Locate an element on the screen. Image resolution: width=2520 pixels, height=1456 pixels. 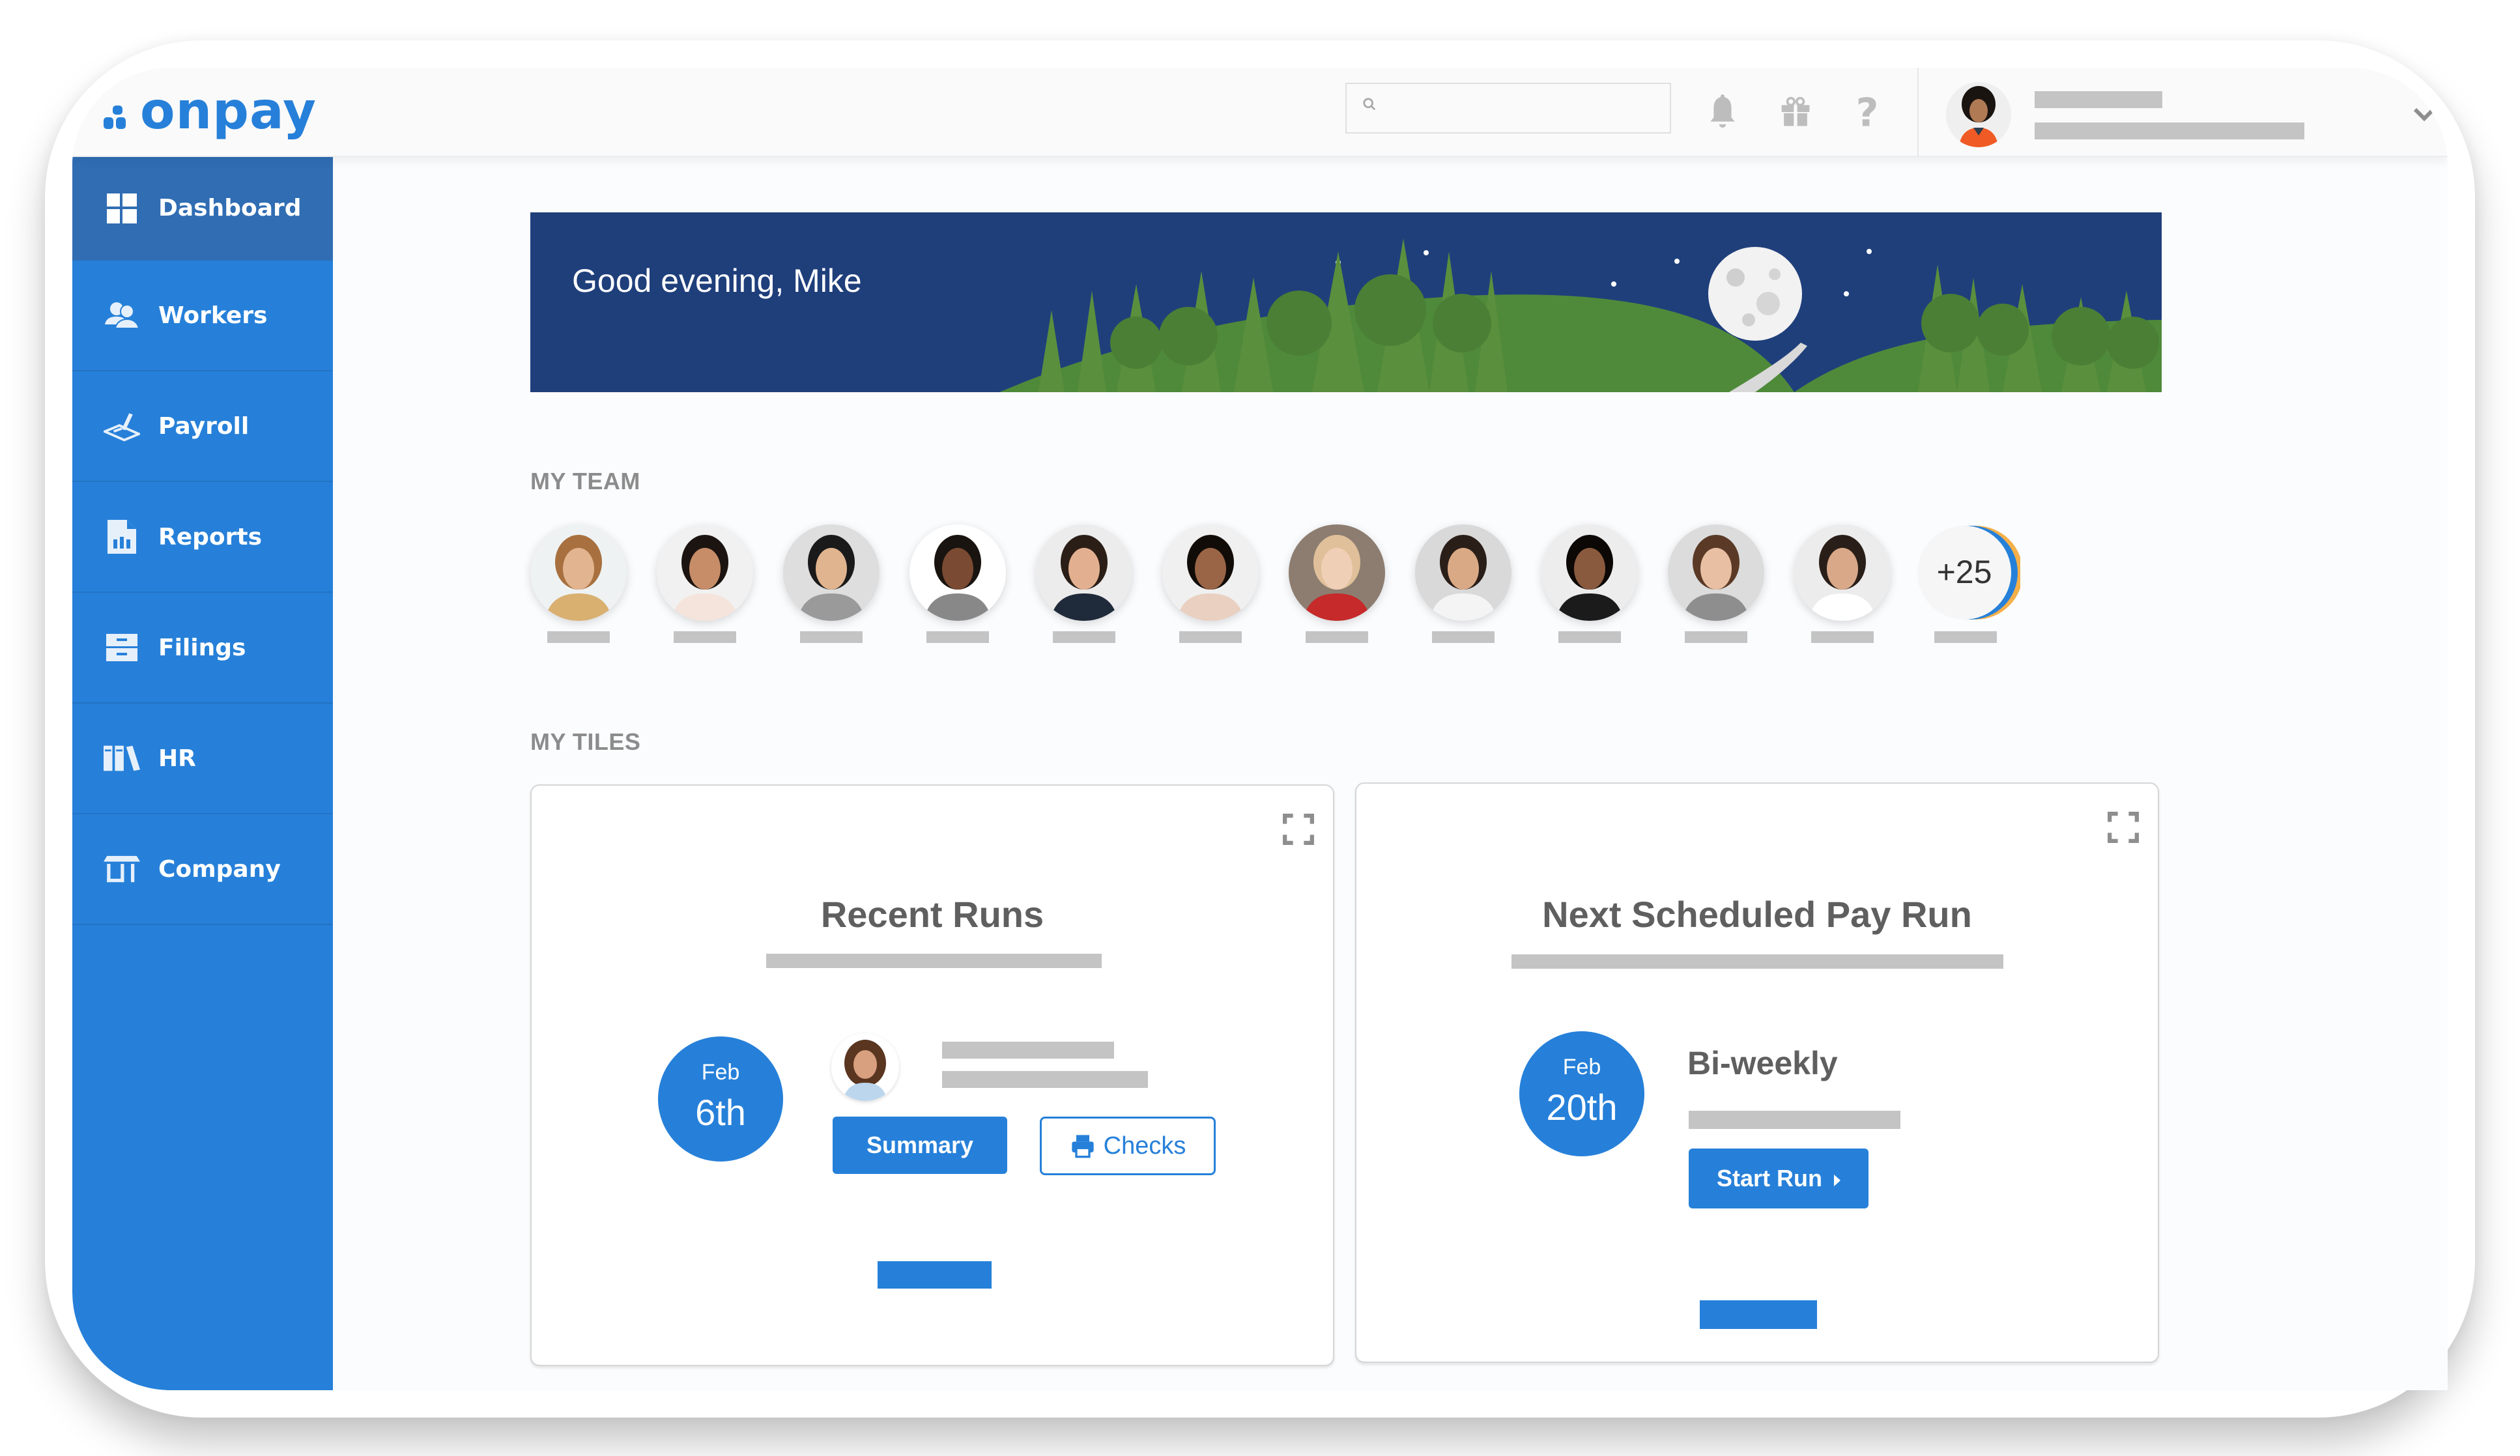
more-team-members-button: +25 is located at coordinates (1969, 572).